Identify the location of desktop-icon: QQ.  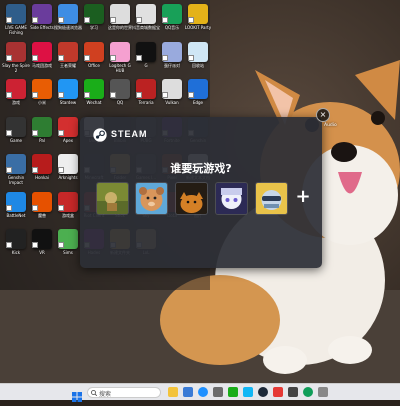
(120, 92).